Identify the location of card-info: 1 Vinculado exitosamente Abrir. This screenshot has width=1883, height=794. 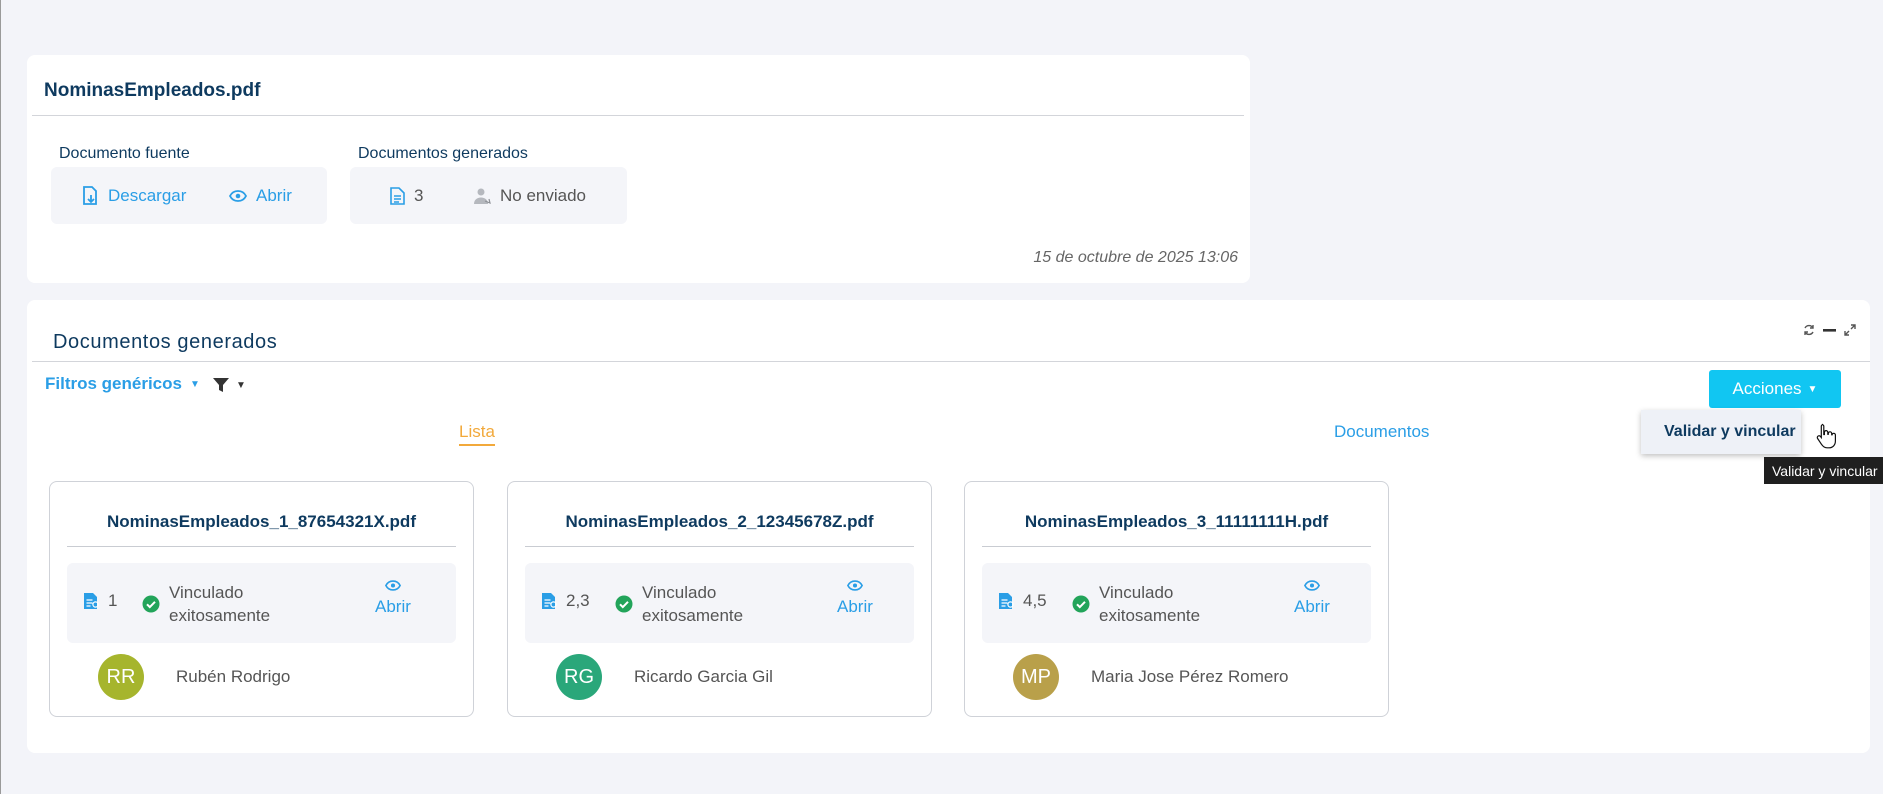
(261, 603).